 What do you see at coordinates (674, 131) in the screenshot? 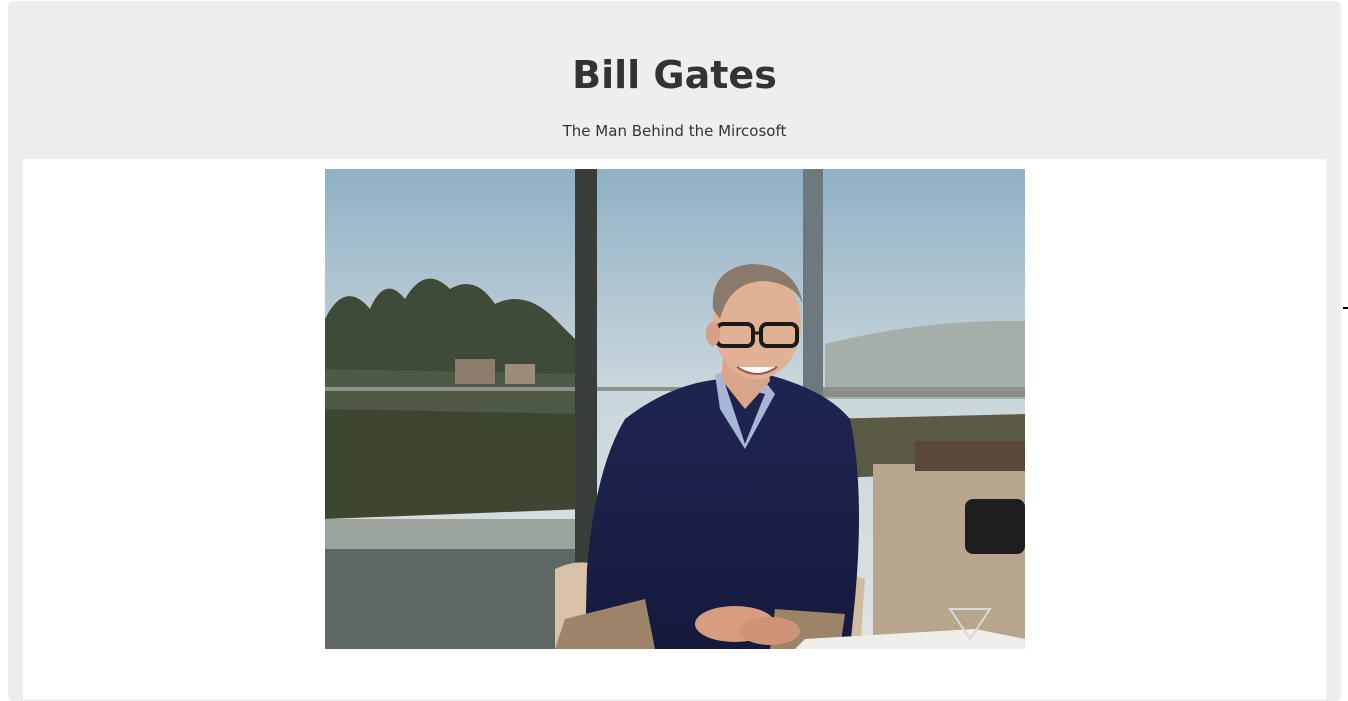
I see `page-subtitle: The Man Behind the Mircosoft` at bounding box center [674, 131].